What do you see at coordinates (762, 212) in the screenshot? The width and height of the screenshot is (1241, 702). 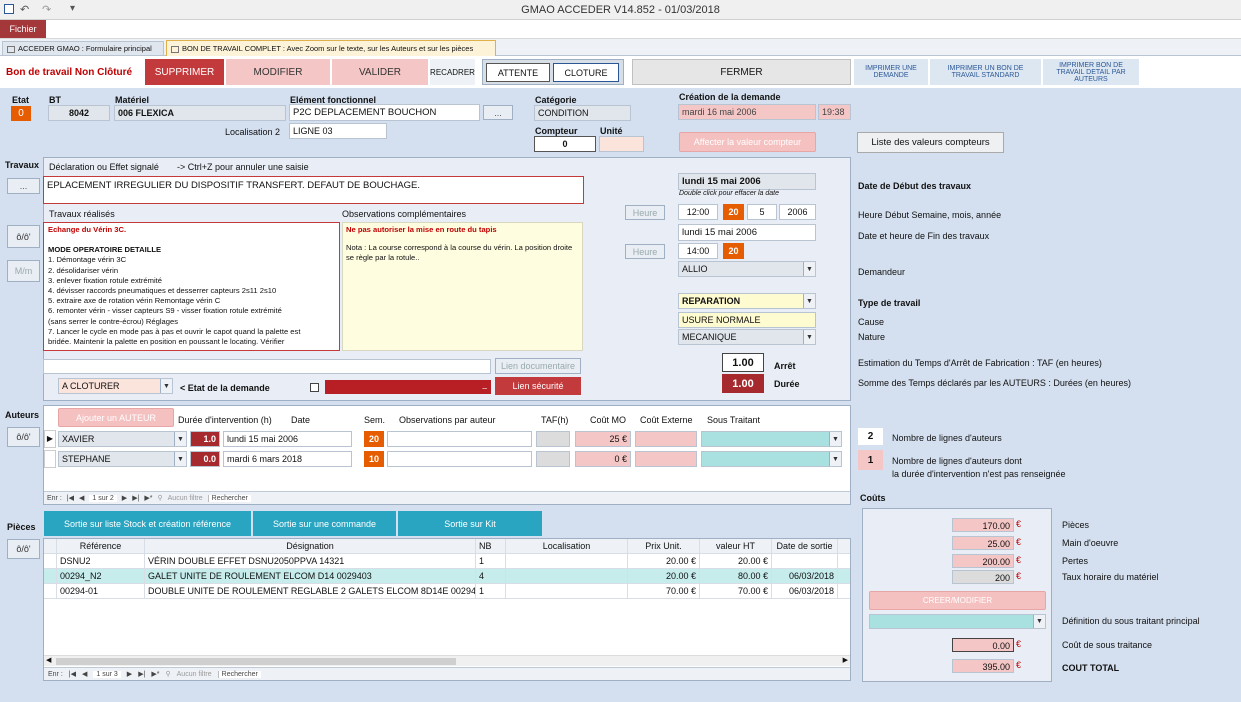 I see `debut-mois-field: 5` at bounding box center [762, 212].